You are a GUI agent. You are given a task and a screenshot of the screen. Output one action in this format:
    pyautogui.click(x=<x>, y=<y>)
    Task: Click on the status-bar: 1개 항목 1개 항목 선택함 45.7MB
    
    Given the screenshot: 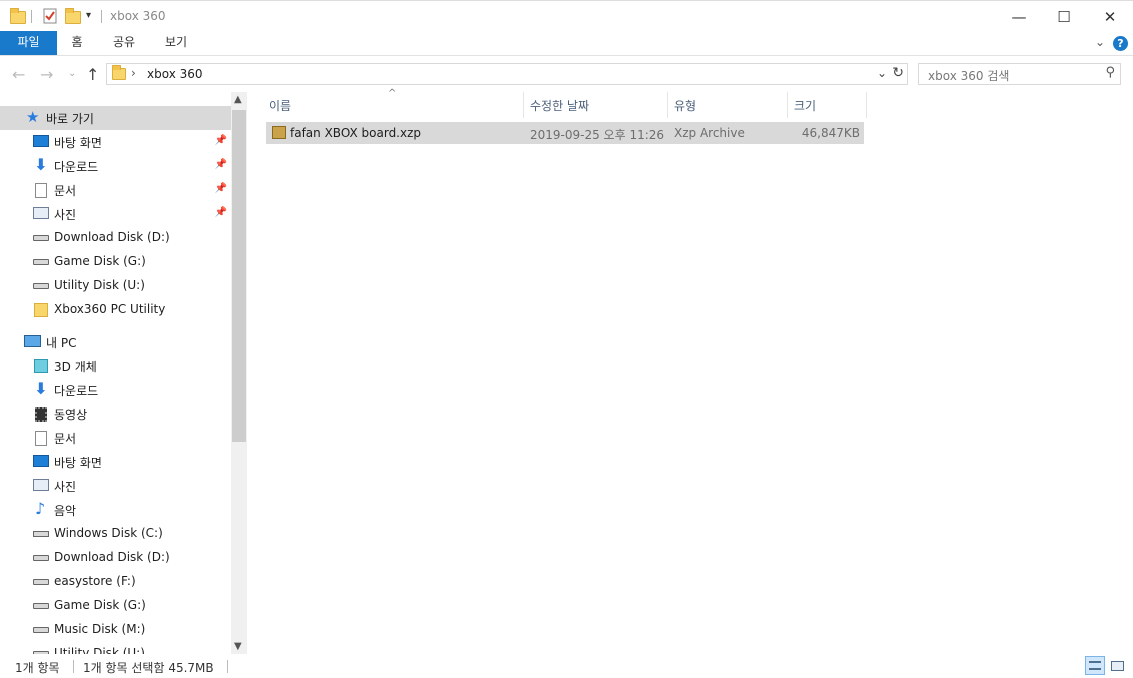 What is the action you would take?
    pyautogui.click(x=566, y=666)
    